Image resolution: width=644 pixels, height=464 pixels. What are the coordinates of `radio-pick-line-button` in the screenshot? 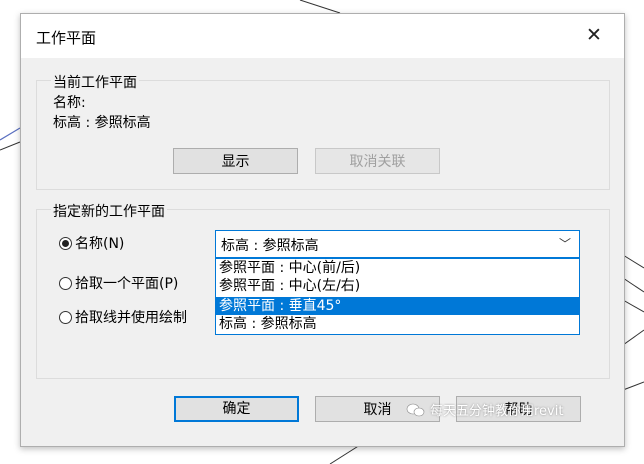 It's located at (65, 317).